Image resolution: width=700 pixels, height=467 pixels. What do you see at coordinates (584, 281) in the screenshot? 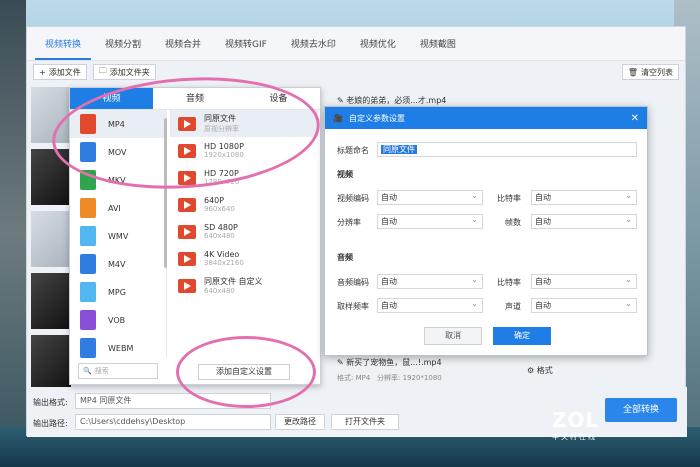
I see `audio-bitrate-select: 自动` at bounding box center [584, 281].